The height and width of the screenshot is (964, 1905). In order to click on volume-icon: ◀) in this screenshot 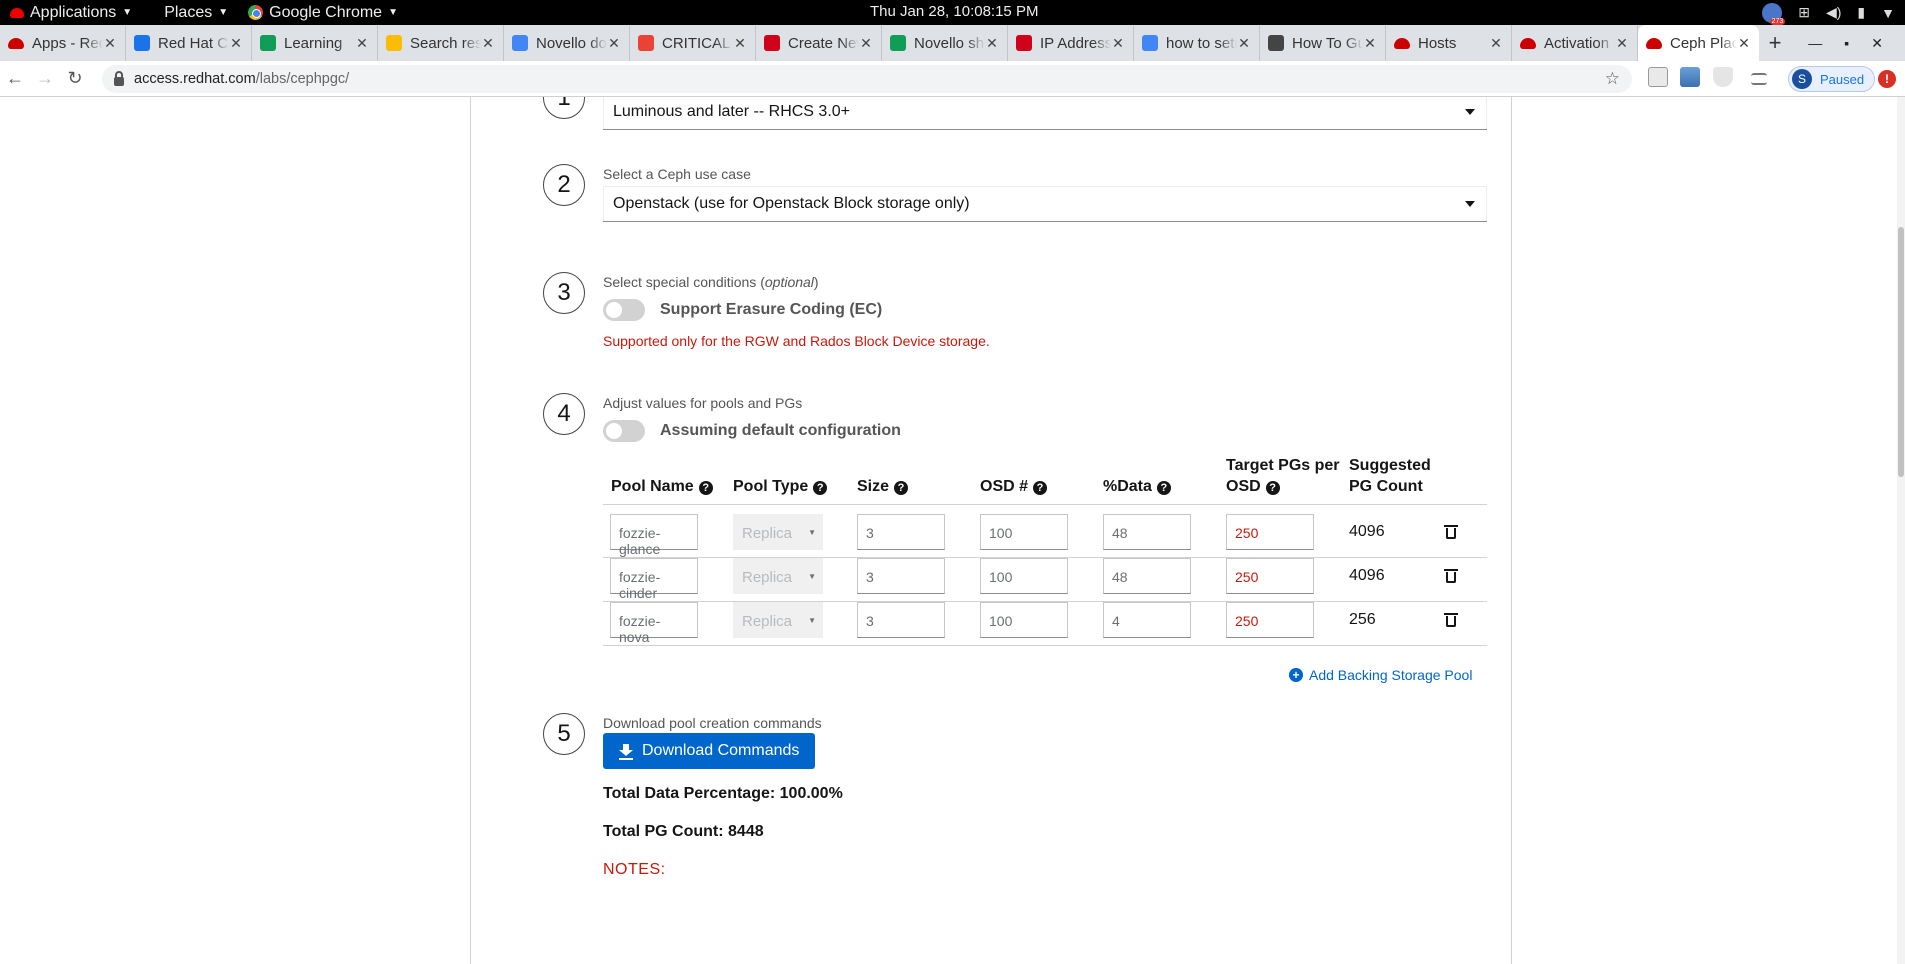, I will do `click(1833, 12)`.